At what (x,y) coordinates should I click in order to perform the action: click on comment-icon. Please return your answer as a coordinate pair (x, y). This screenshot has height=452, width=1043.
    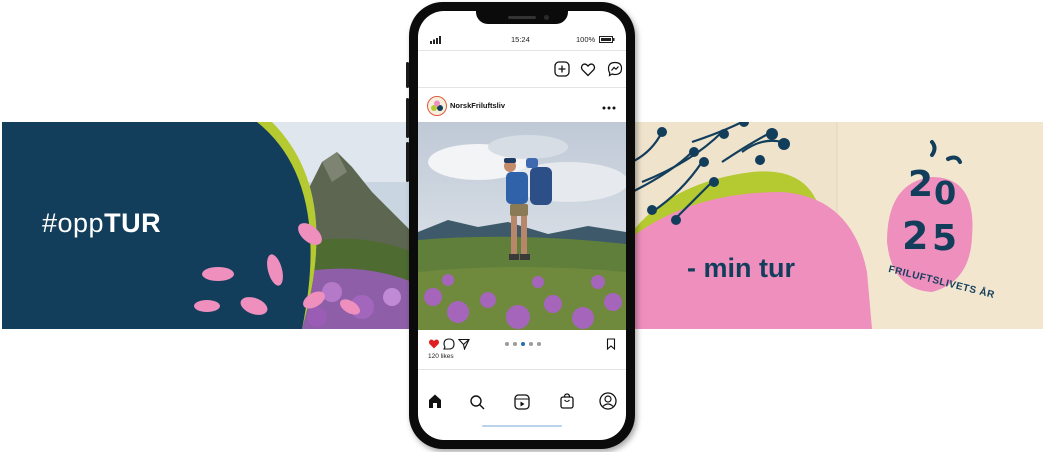
    Looking at the image, I should click on (449, 344).